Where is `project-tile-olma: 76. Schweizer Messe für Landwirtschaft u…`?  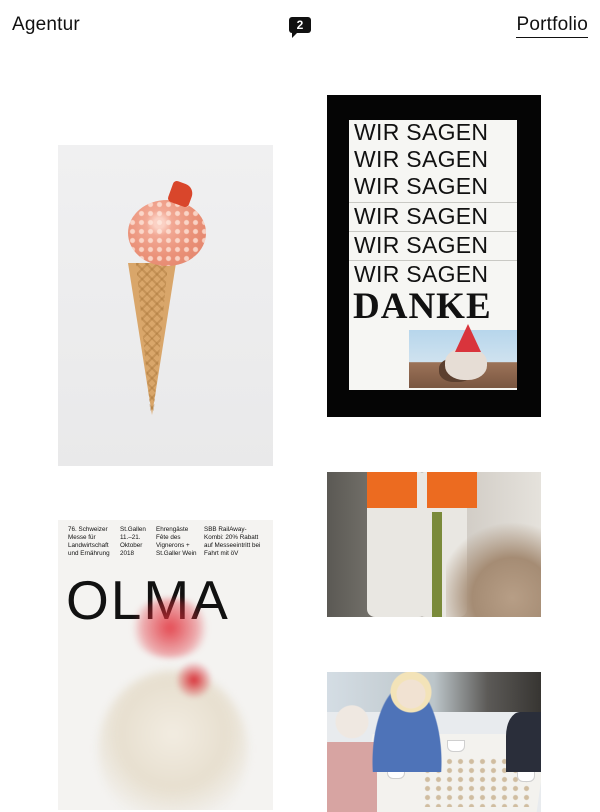 project-tile-olma: 76. Schweizer Messe für Landwirtschaft u… is located at coordinates (165, 665).